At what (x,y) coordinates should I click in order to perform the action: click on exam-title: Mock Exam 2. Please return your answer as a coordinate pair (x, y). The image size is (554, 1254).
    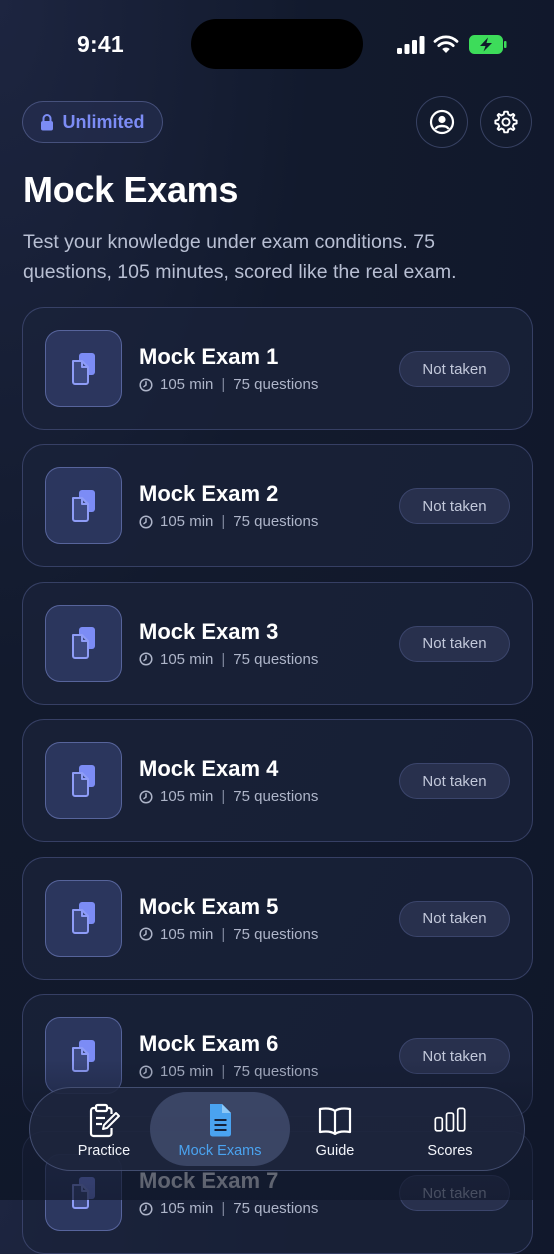
    Looking at the image, I should click on (209, 494).